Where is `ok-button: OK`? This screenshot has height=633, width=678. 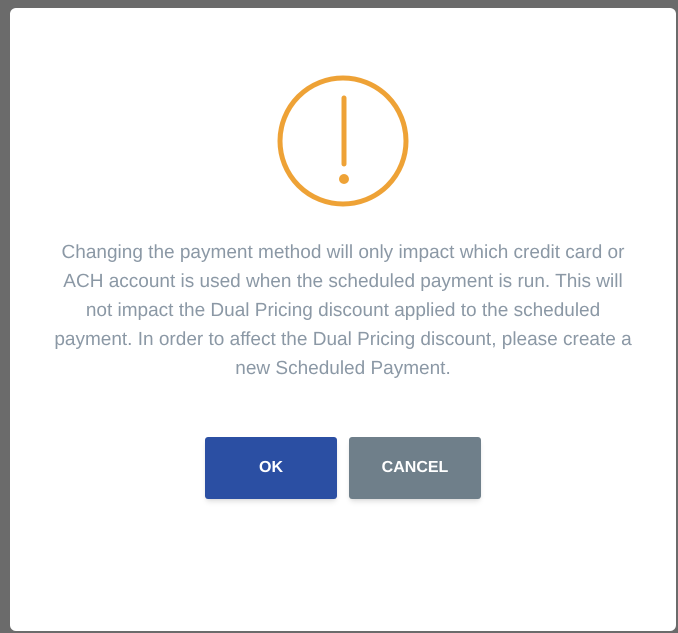 ok-button: OK is located at coordinates (271, 468).